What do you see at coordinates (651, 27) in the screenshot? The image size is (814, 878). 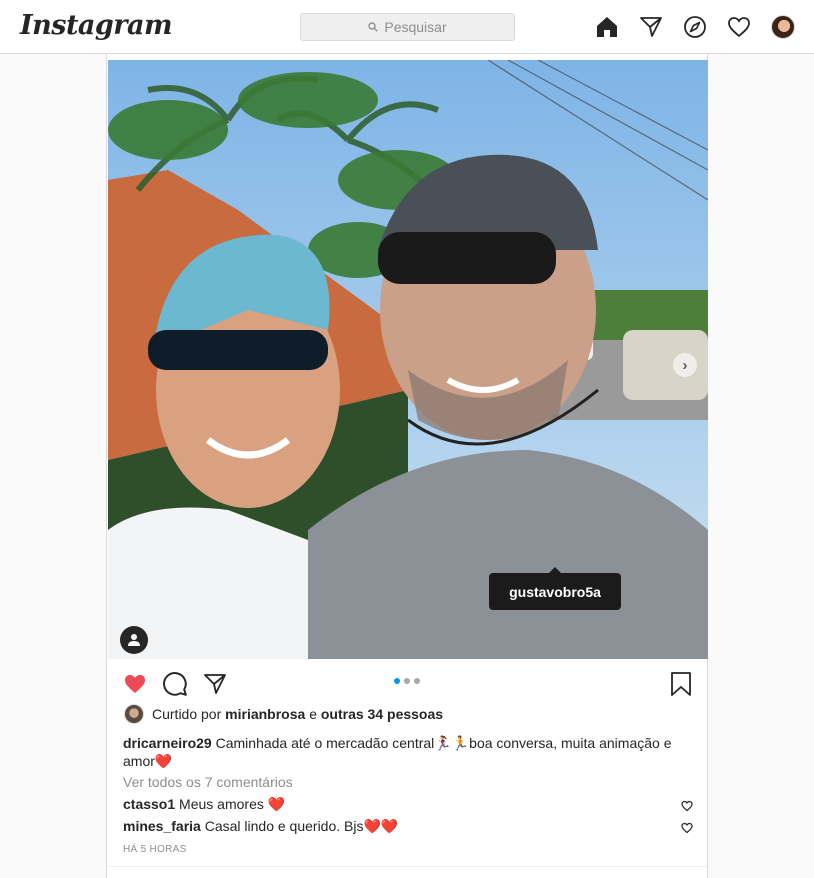 I see `direct-icon` at bounding box center [651, 27].